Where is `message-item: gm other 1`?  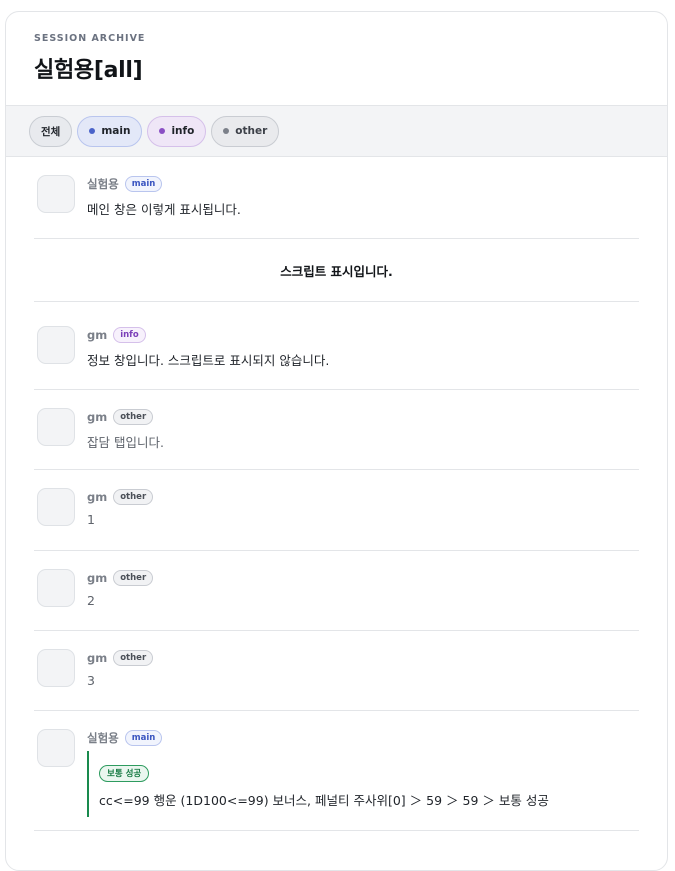
message-item: gm other 1 is located at coordinates (336, 510).